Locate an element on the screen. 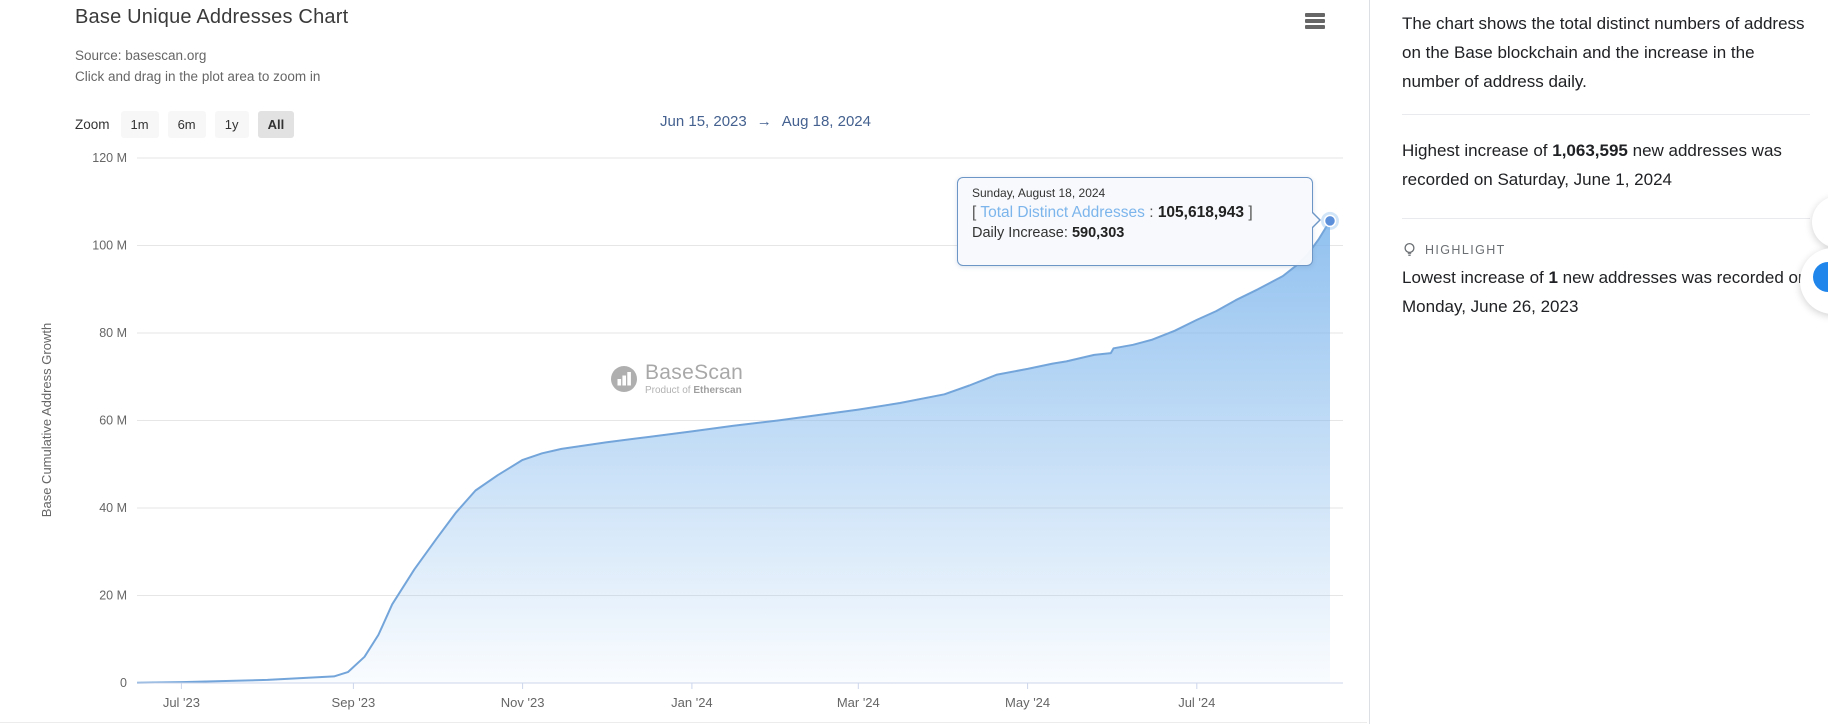 Image resolution: width=1828 pixels, height=724 pixels. zoom-1m-button: 1m is located at coordinates (139, 124).